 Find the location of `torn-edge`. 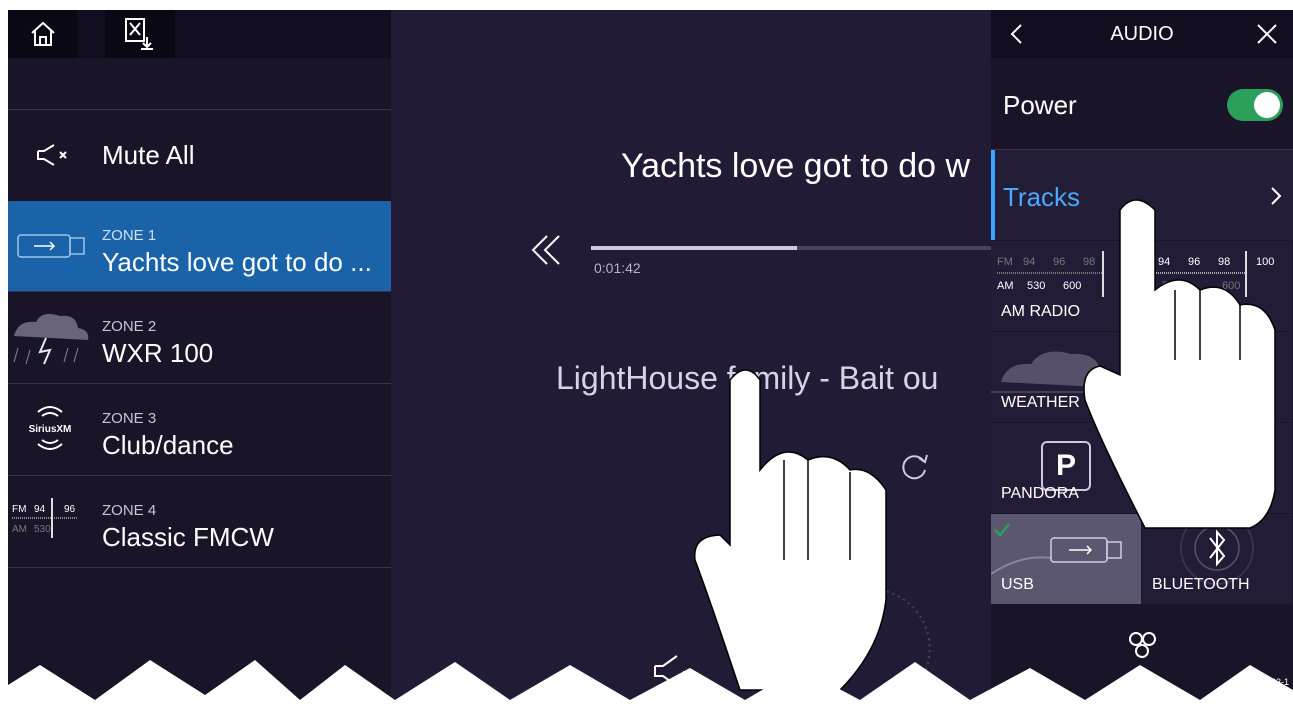

torn-edge is located at coordinates (646, 683).